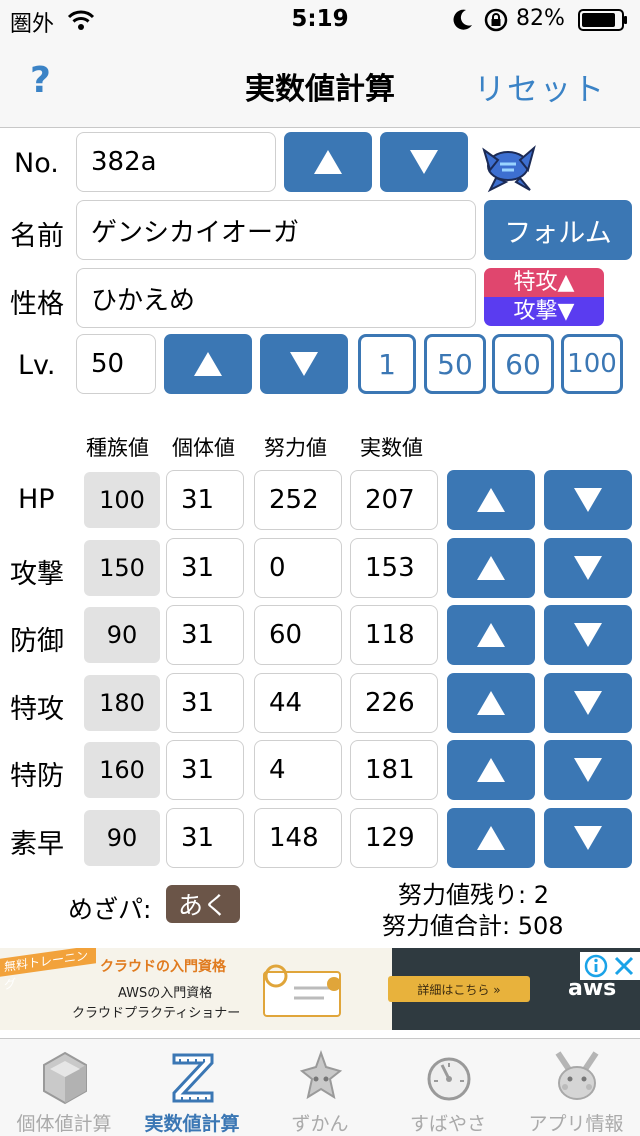 The height and width of the screenshot is (1136, 640). I want to click on base-stat-value: 180, so click(122, 703).